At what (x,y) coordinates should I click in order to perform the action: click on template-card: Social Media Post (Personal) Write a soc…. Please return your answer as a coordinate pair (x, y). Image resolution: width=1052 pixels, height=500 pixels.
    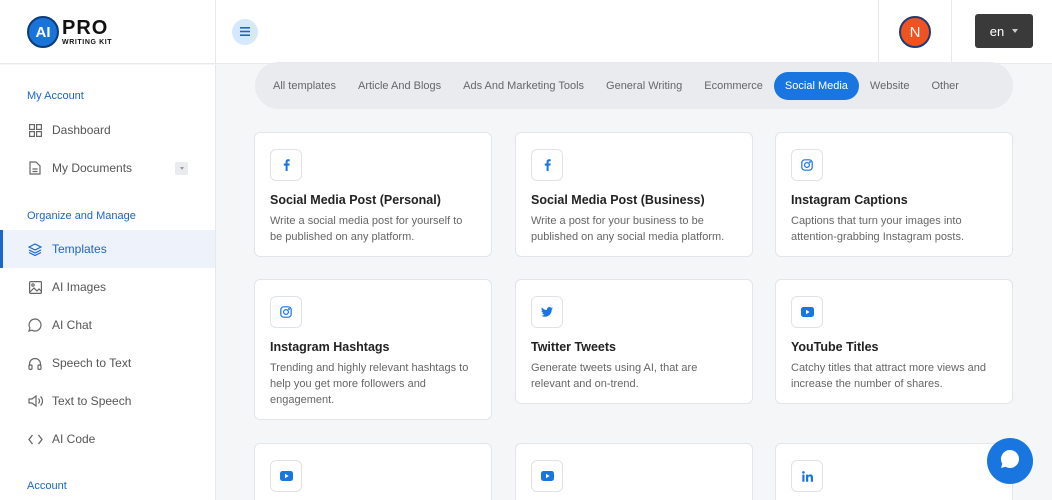
    Looking at the image, I should click on (373, 194).